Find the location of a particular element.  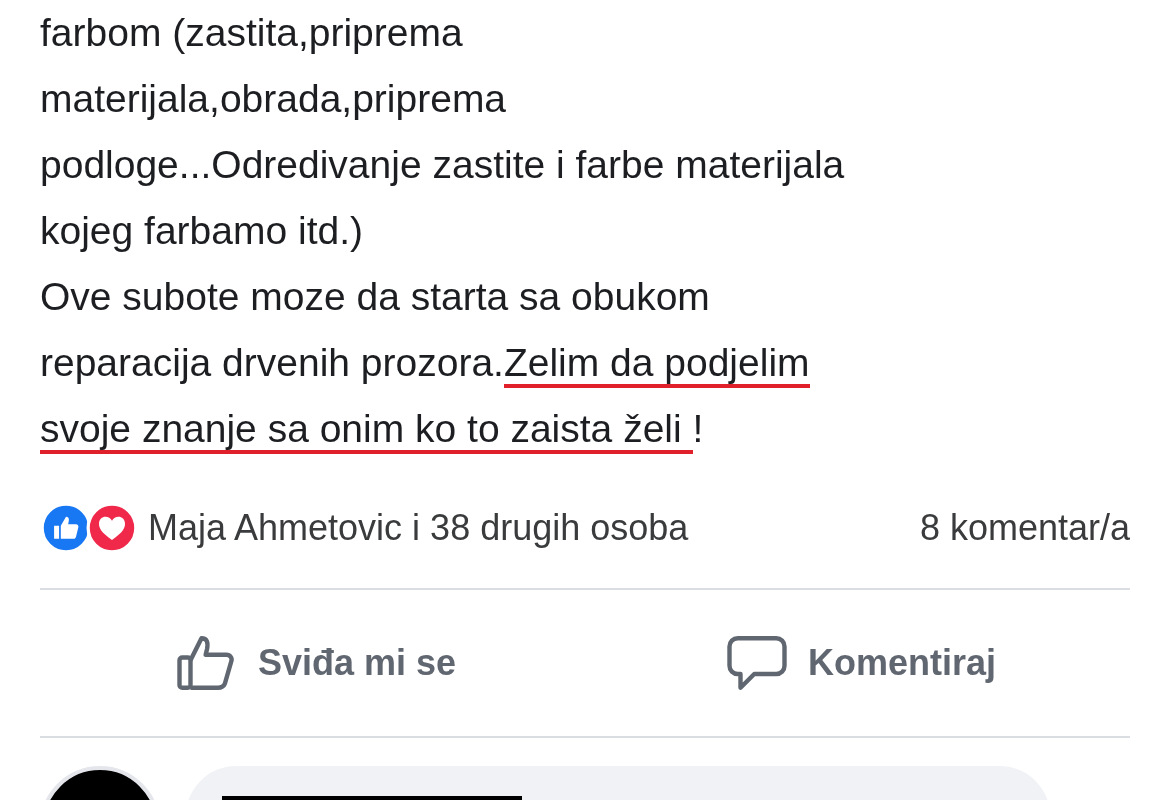

reactions-summary: Maja Ahmetovic i 38 drugih osoba is located at coordinates (418, 528).